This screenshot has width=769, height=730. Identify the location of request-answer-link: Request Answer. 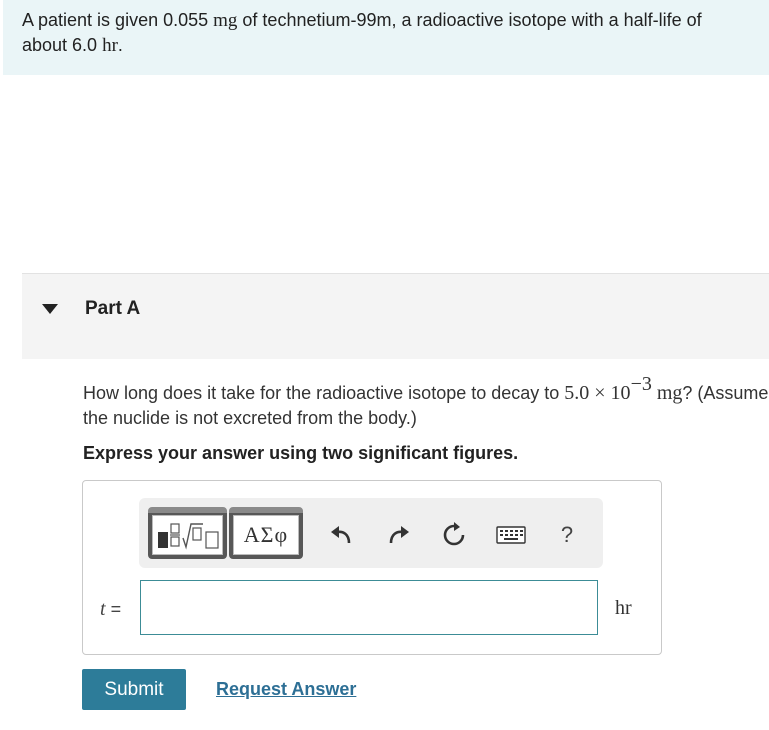
(286, 689).